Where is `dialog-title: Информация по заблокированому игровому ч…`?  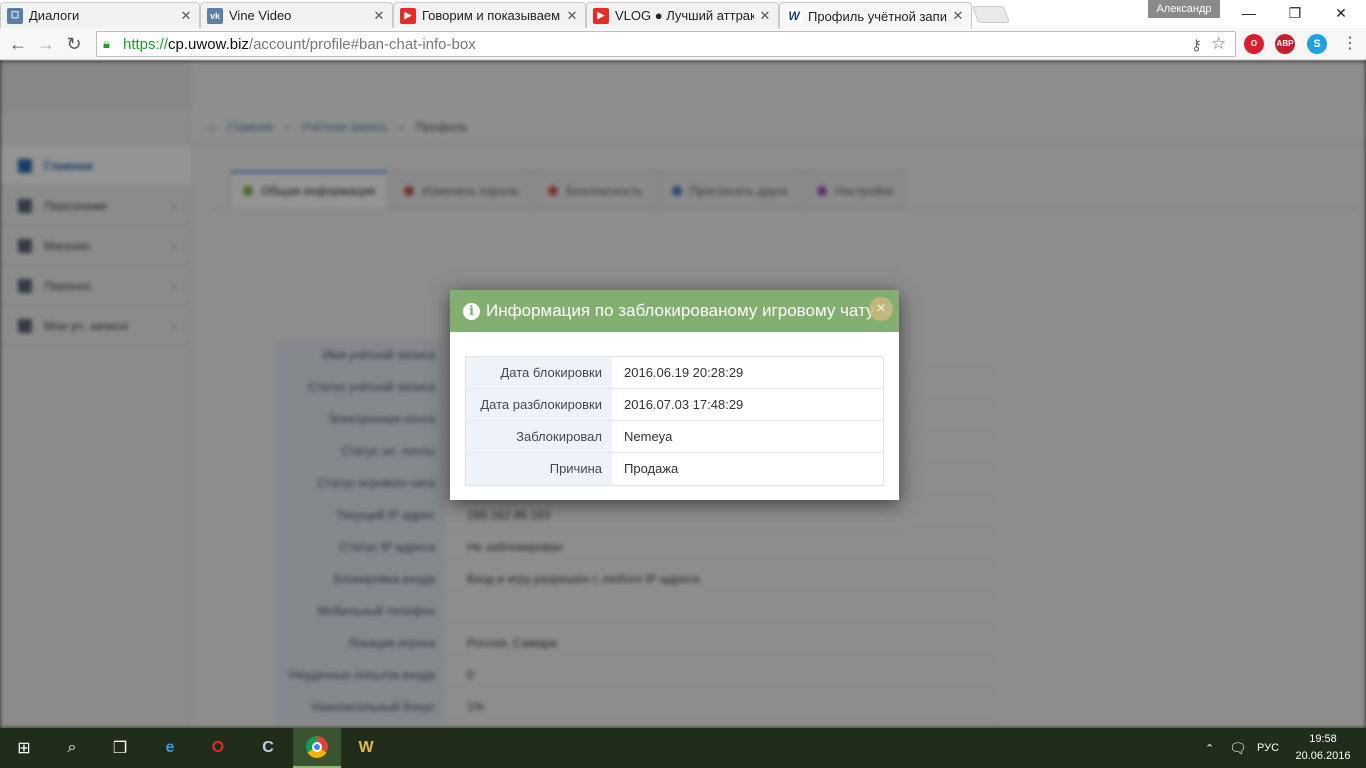 dialog-title: Информация по заблокированому игровому ч… is located at coordinates (680, 310).